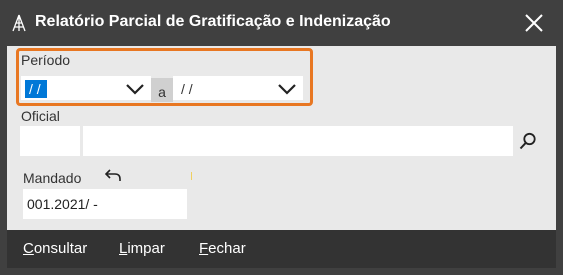 This screenshot has height=275, width=563. I want to click on fechar-label: echar, so click(227, 248).